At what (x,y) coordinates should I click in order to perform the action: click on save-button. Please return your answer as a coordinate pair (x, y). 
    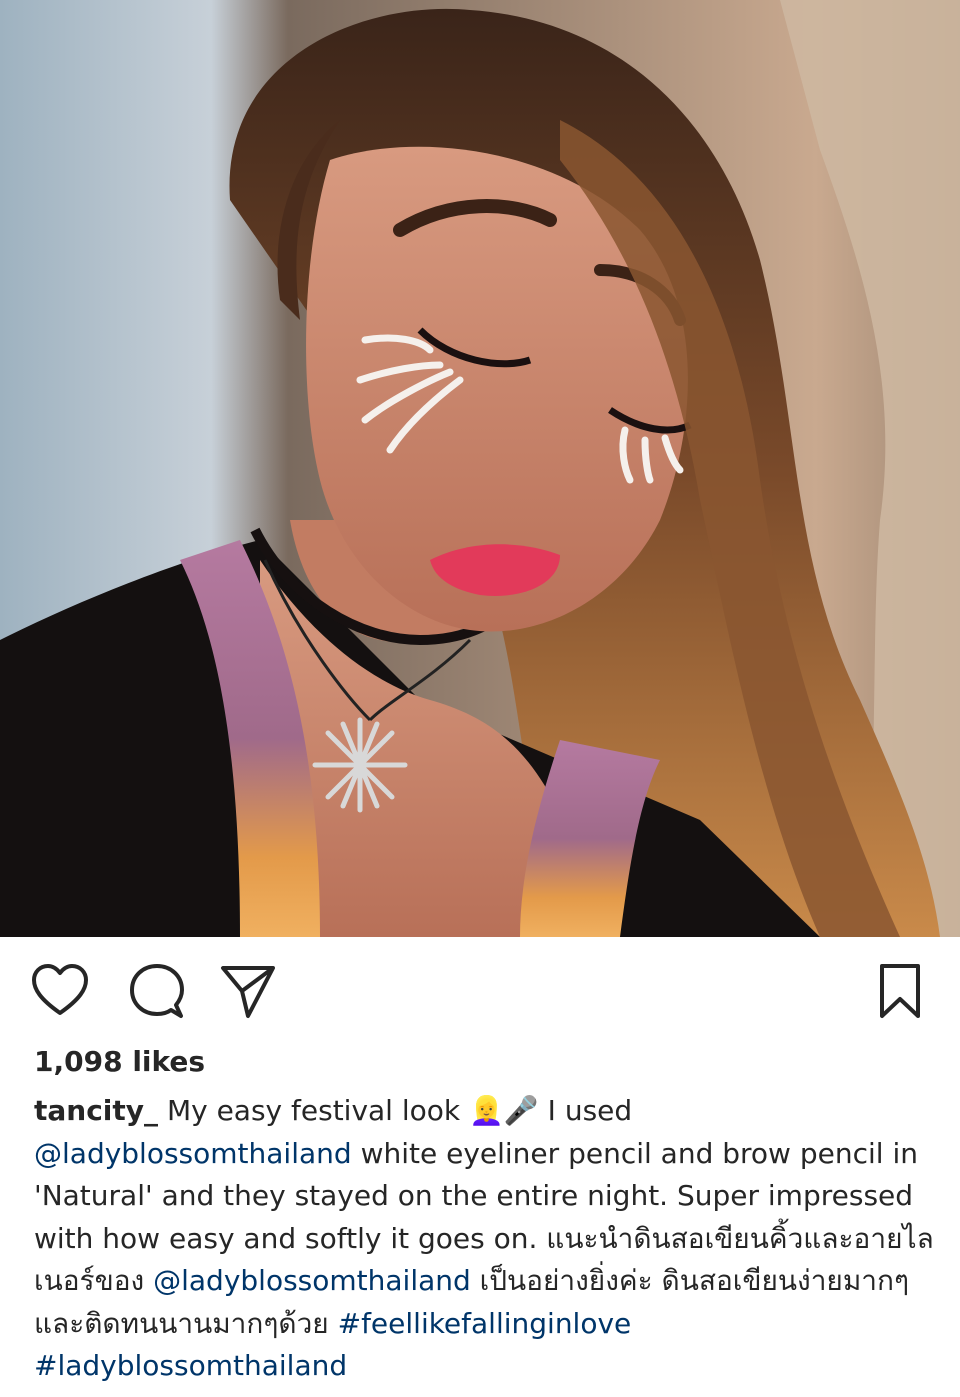
    Looking at the image, I should click on (900, 991).